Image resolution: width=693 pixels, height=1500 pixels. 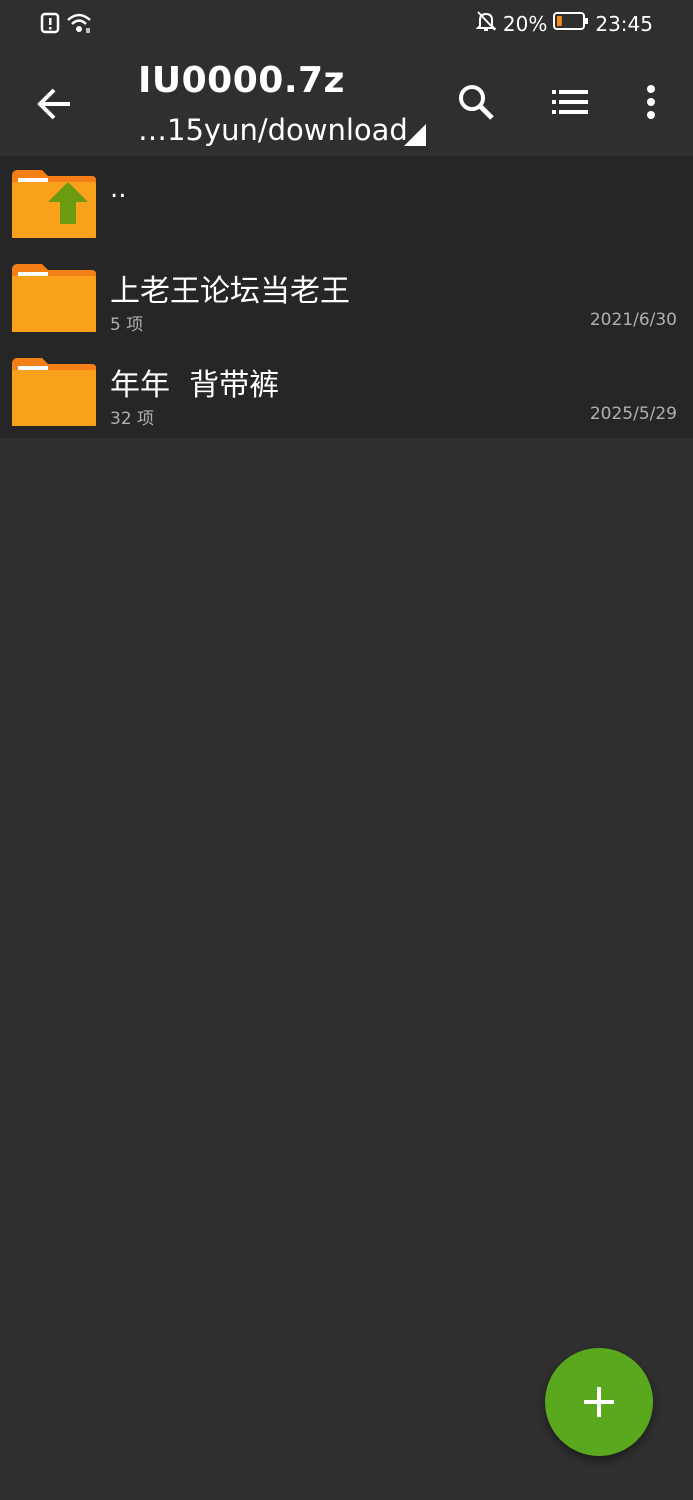 What do you see at coordinates (346, 103) in the screenshot?
I see `toolbar: IU0000.7z …15yun/download` at bounding box center [346, 103].